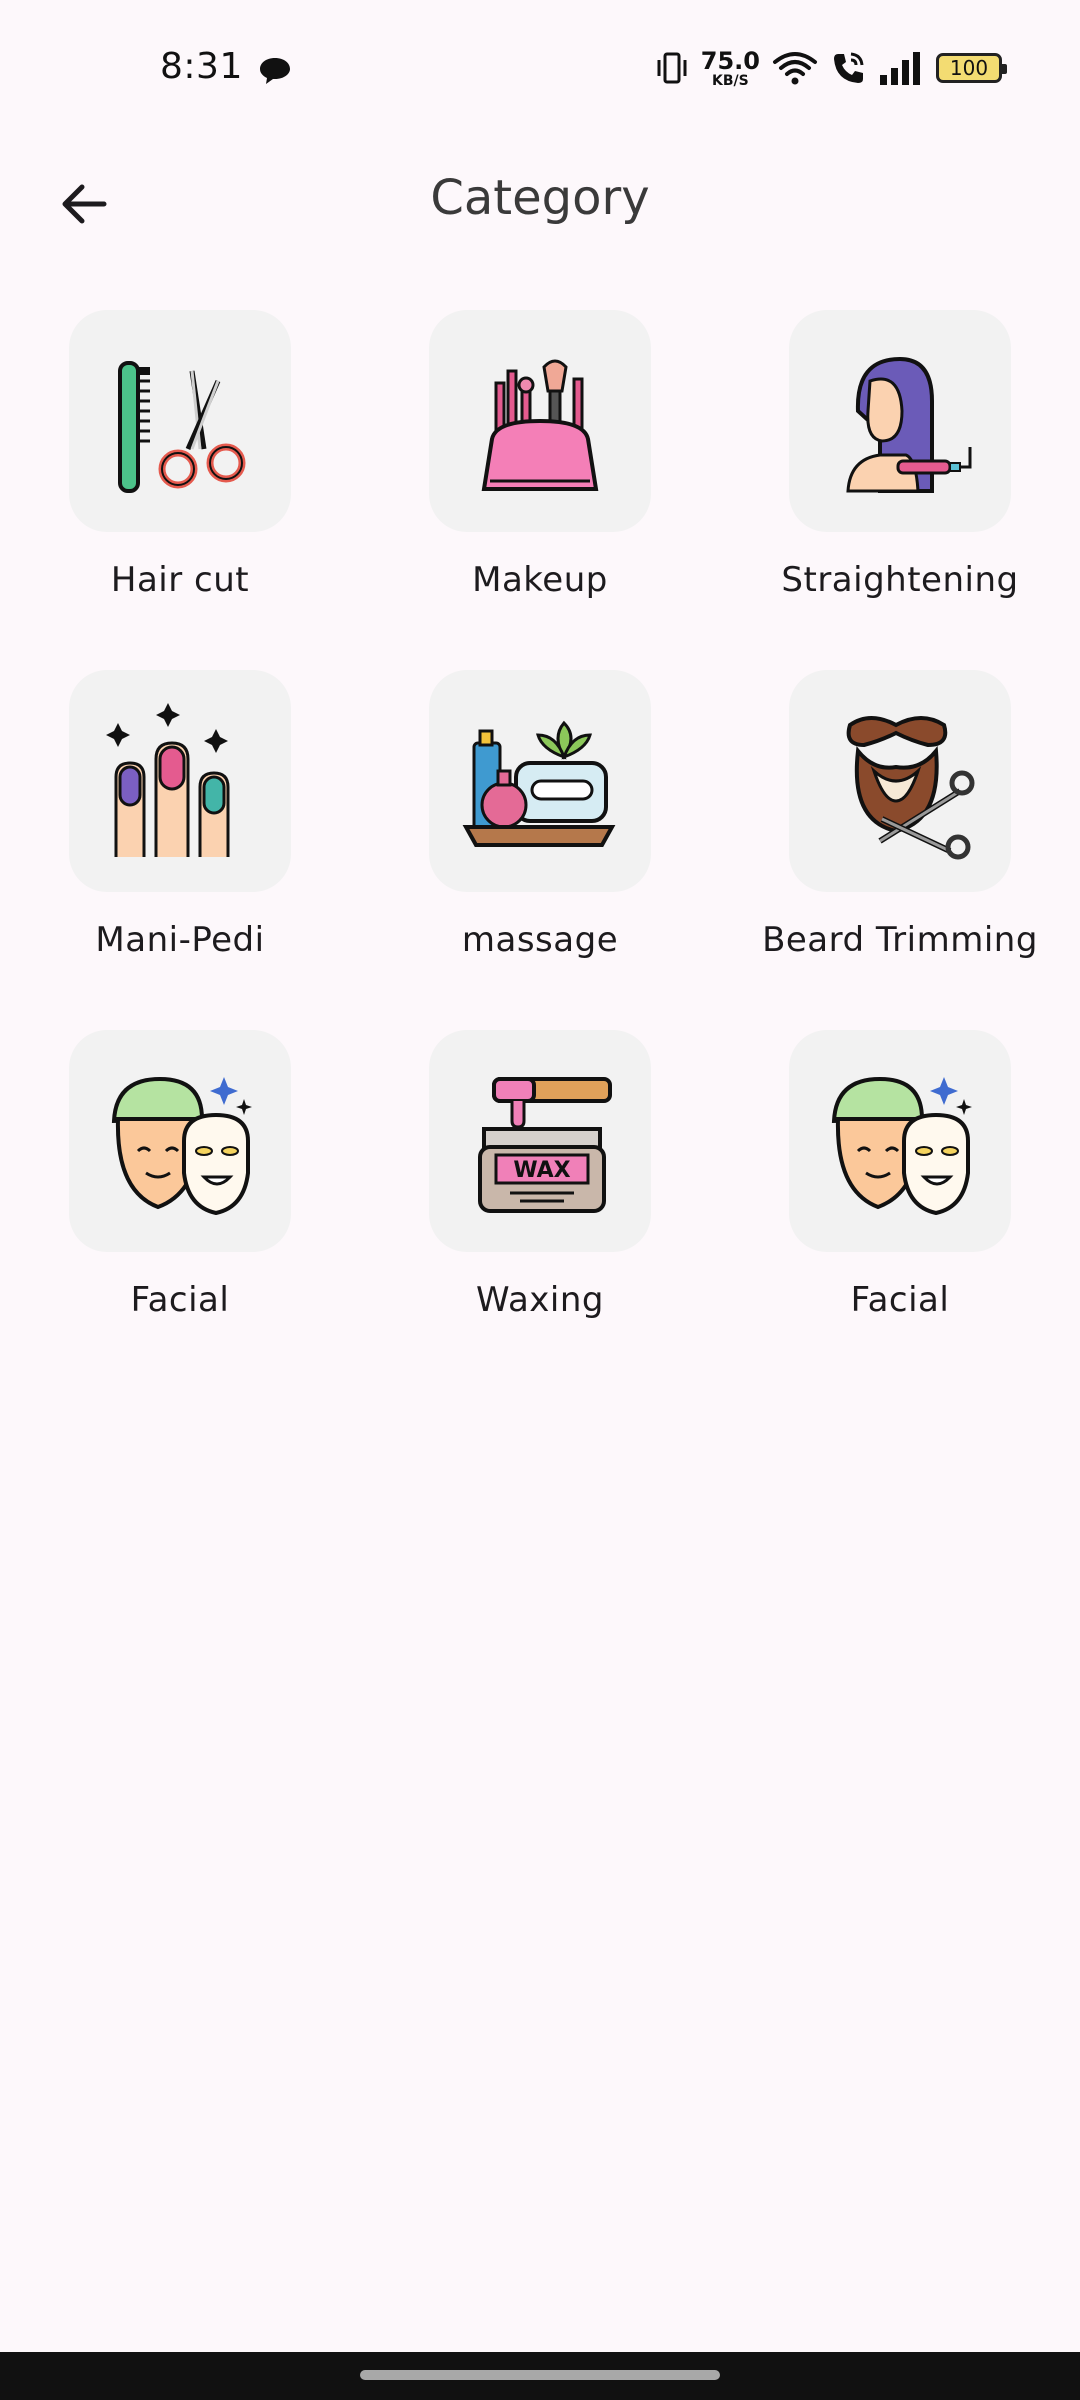  I want to click on battery-level: 100, so click(969, 68).